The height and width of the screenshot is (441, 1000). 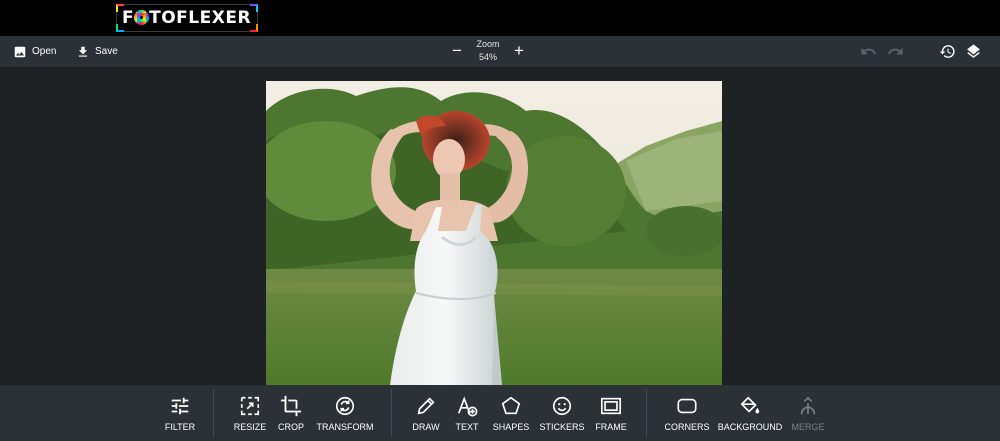 I want to click on paint-bucket-icon, so click(x=750, y=406).